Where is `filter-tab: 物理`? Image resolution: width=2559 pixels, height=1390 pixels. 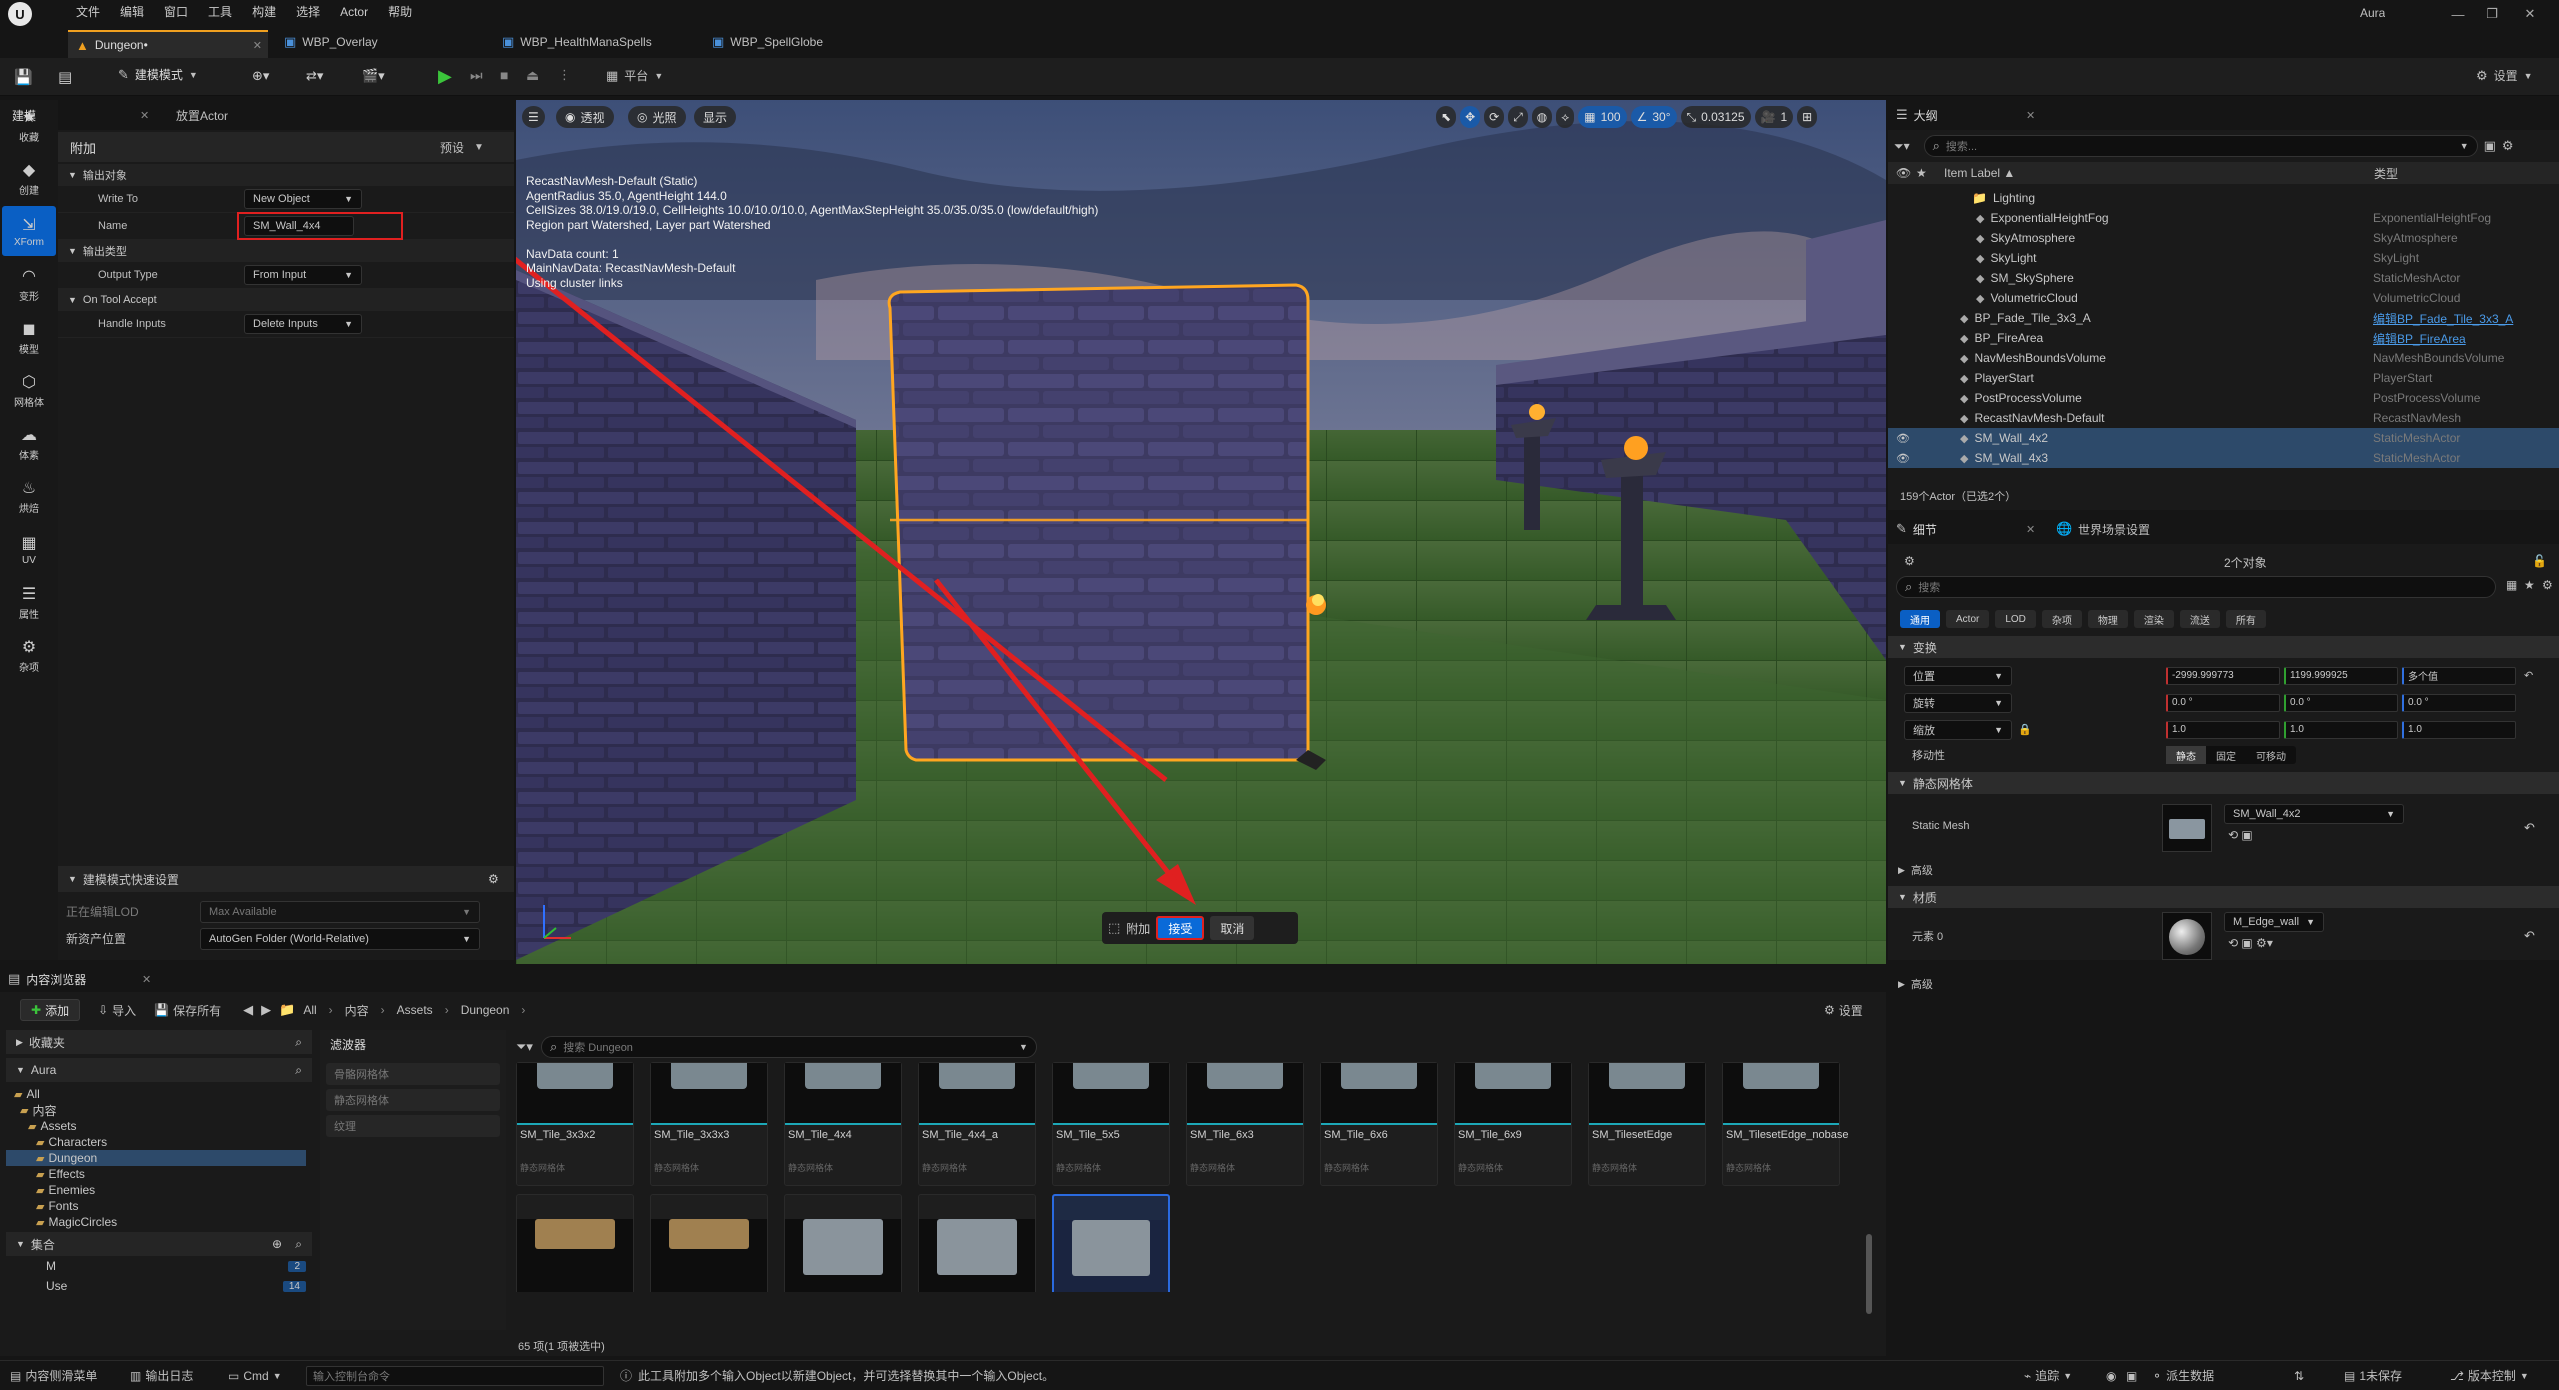
filter-tab: 物理 is located at coordinates (2107, 619).